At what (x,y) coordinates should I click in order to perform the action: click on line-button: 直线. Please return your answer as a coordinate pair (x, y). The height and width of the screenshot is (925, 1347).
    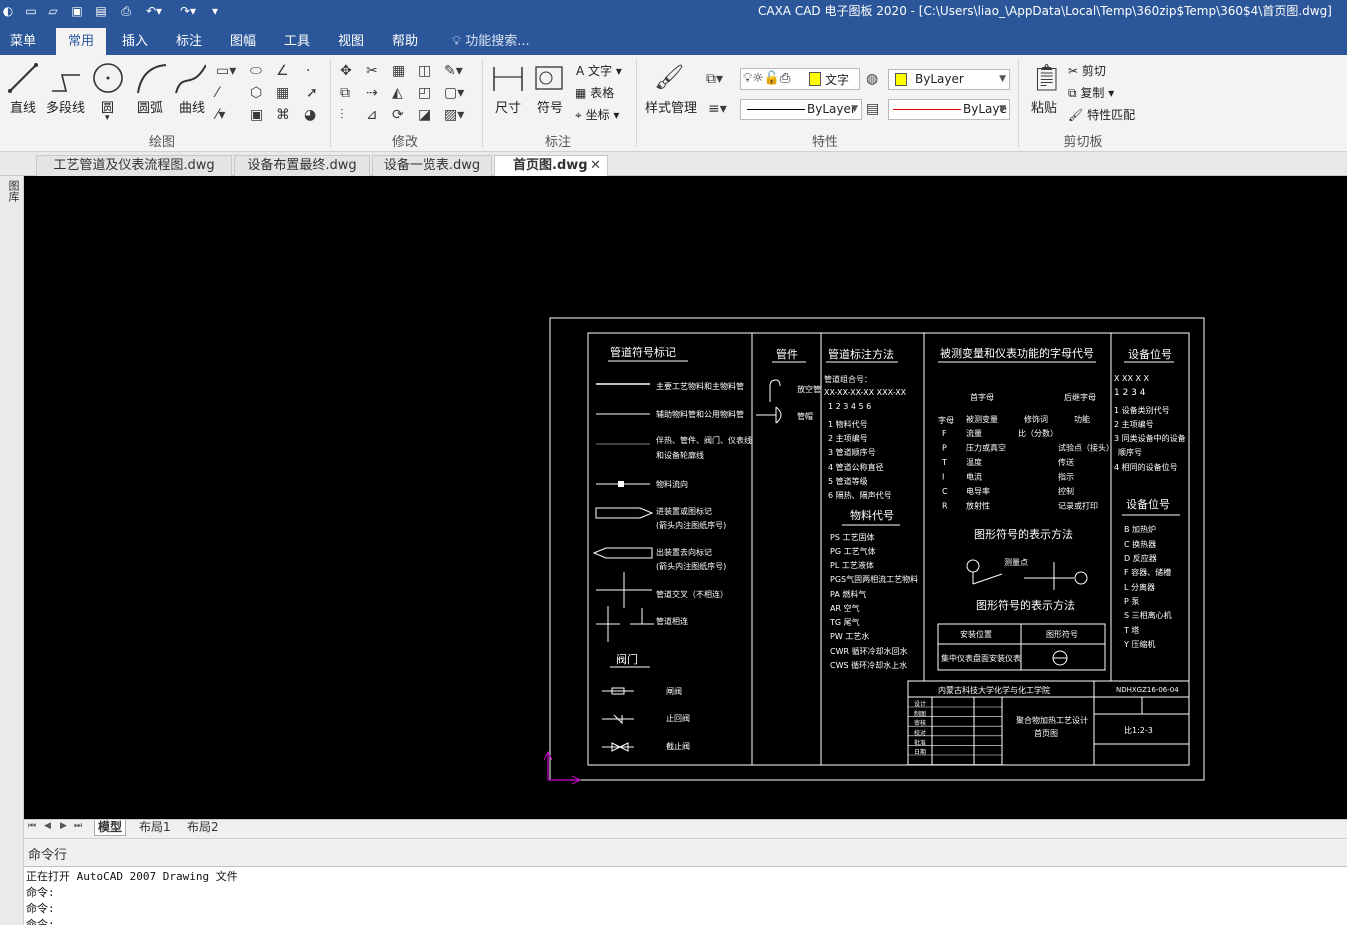
    Looking at the image, I should click on (23, 106).